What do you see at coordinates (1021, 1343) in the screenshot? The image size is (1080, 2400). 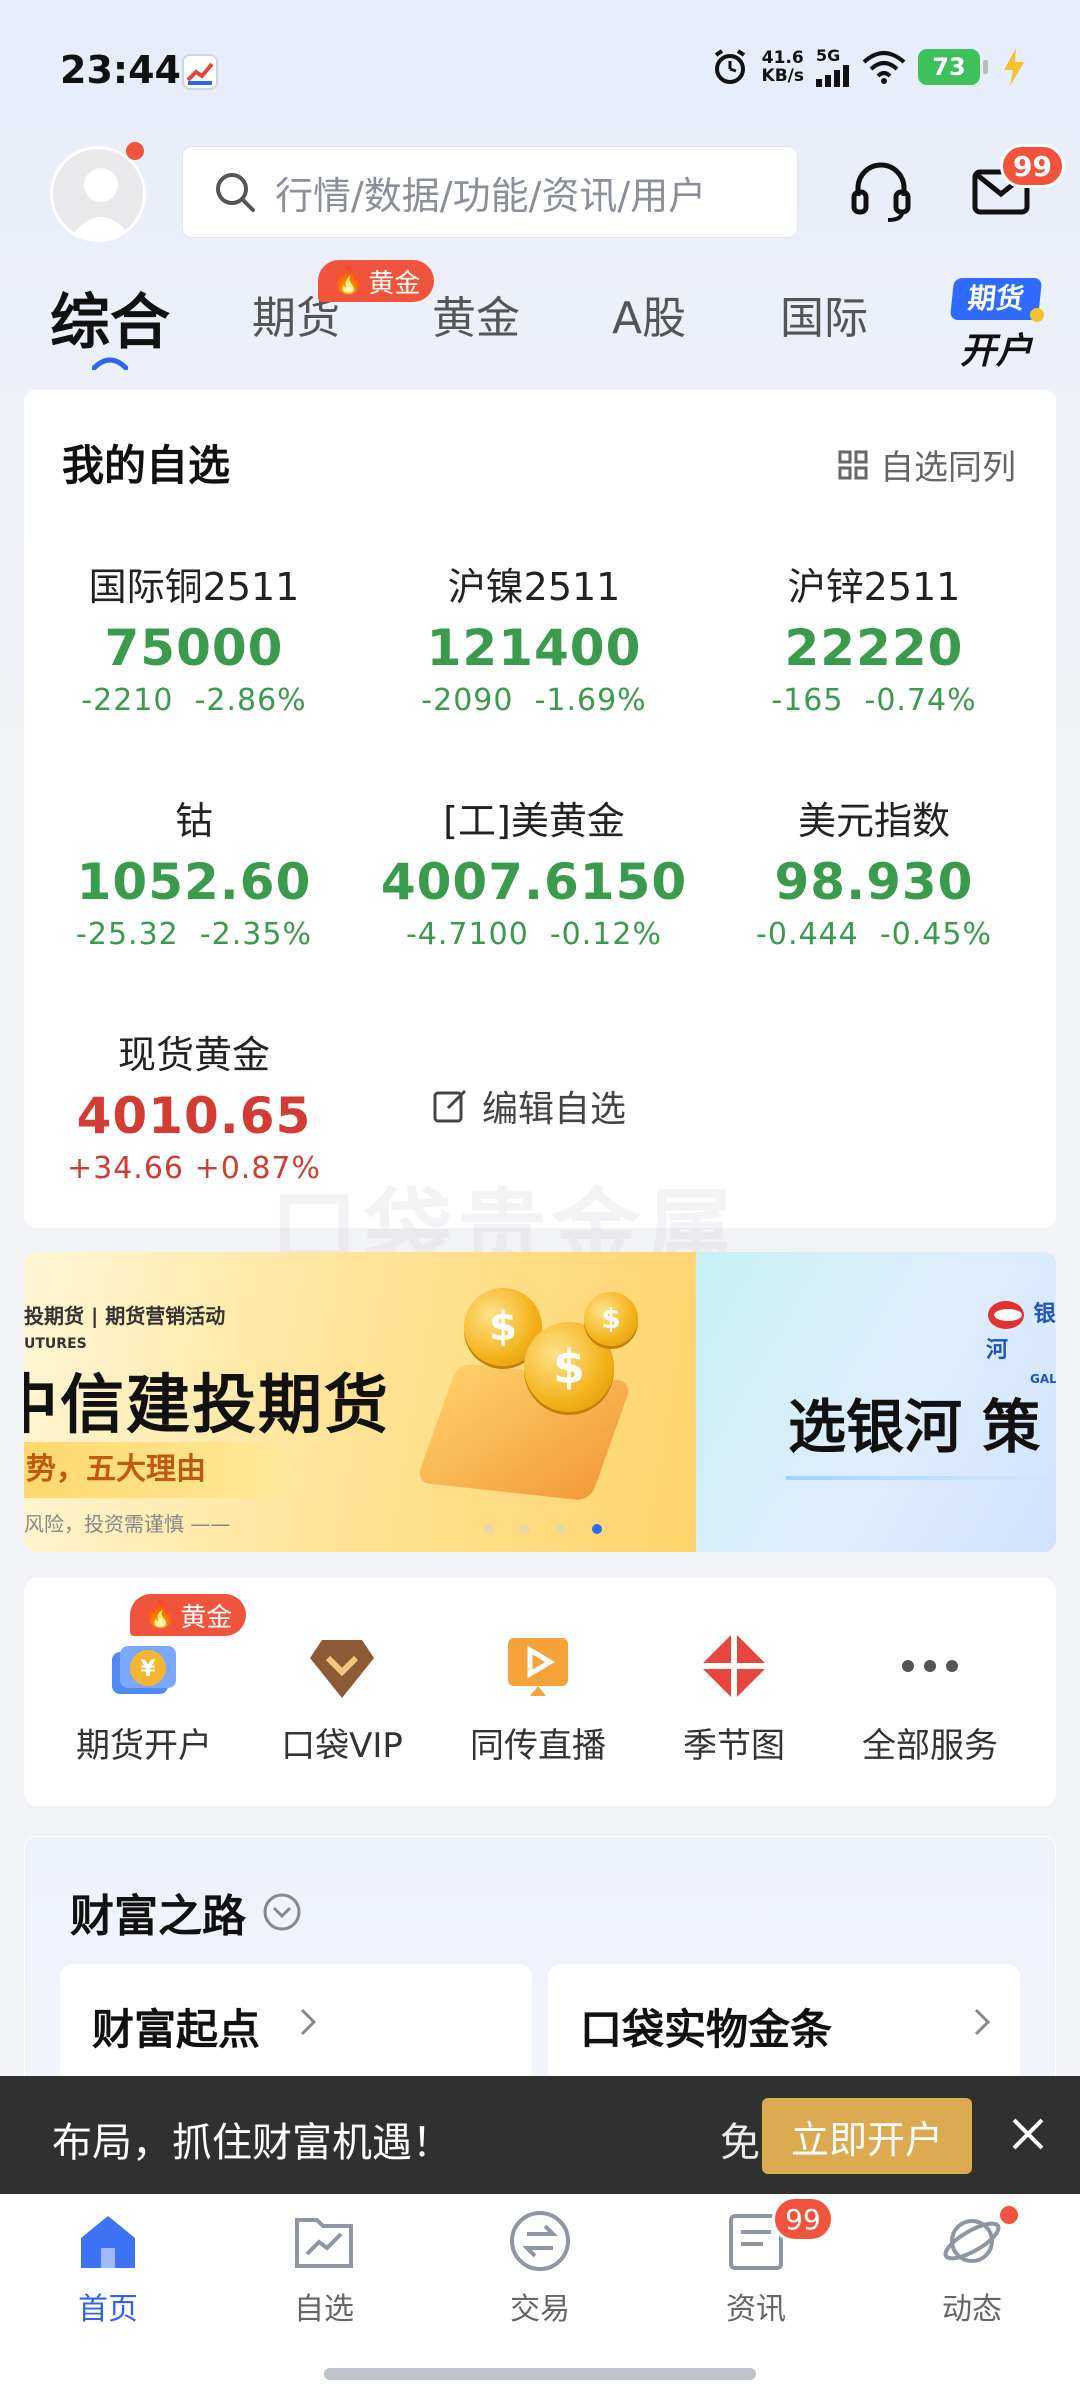 I see `galaxy-logo: 银河GALAX` at bounding box center [1021, 1343].